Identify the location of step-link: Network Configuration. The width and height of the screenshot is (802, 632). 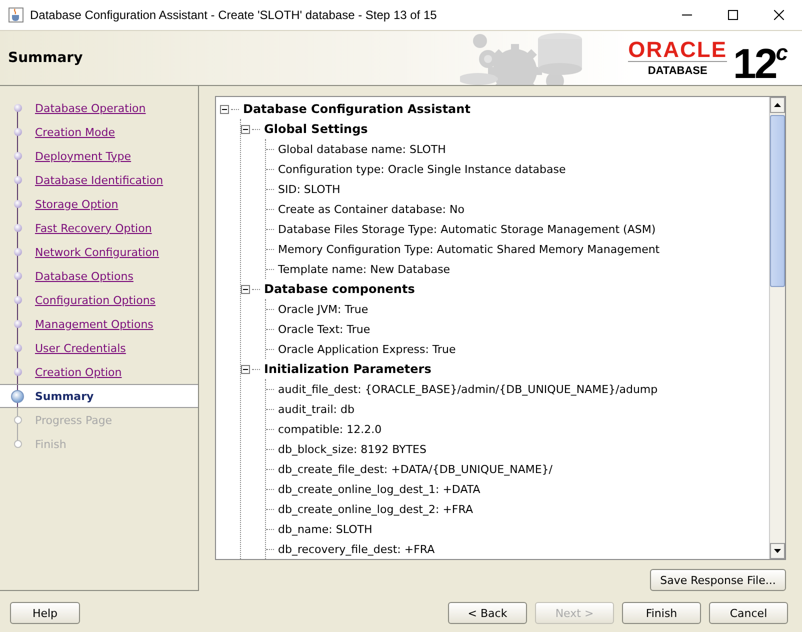
(97, 252).